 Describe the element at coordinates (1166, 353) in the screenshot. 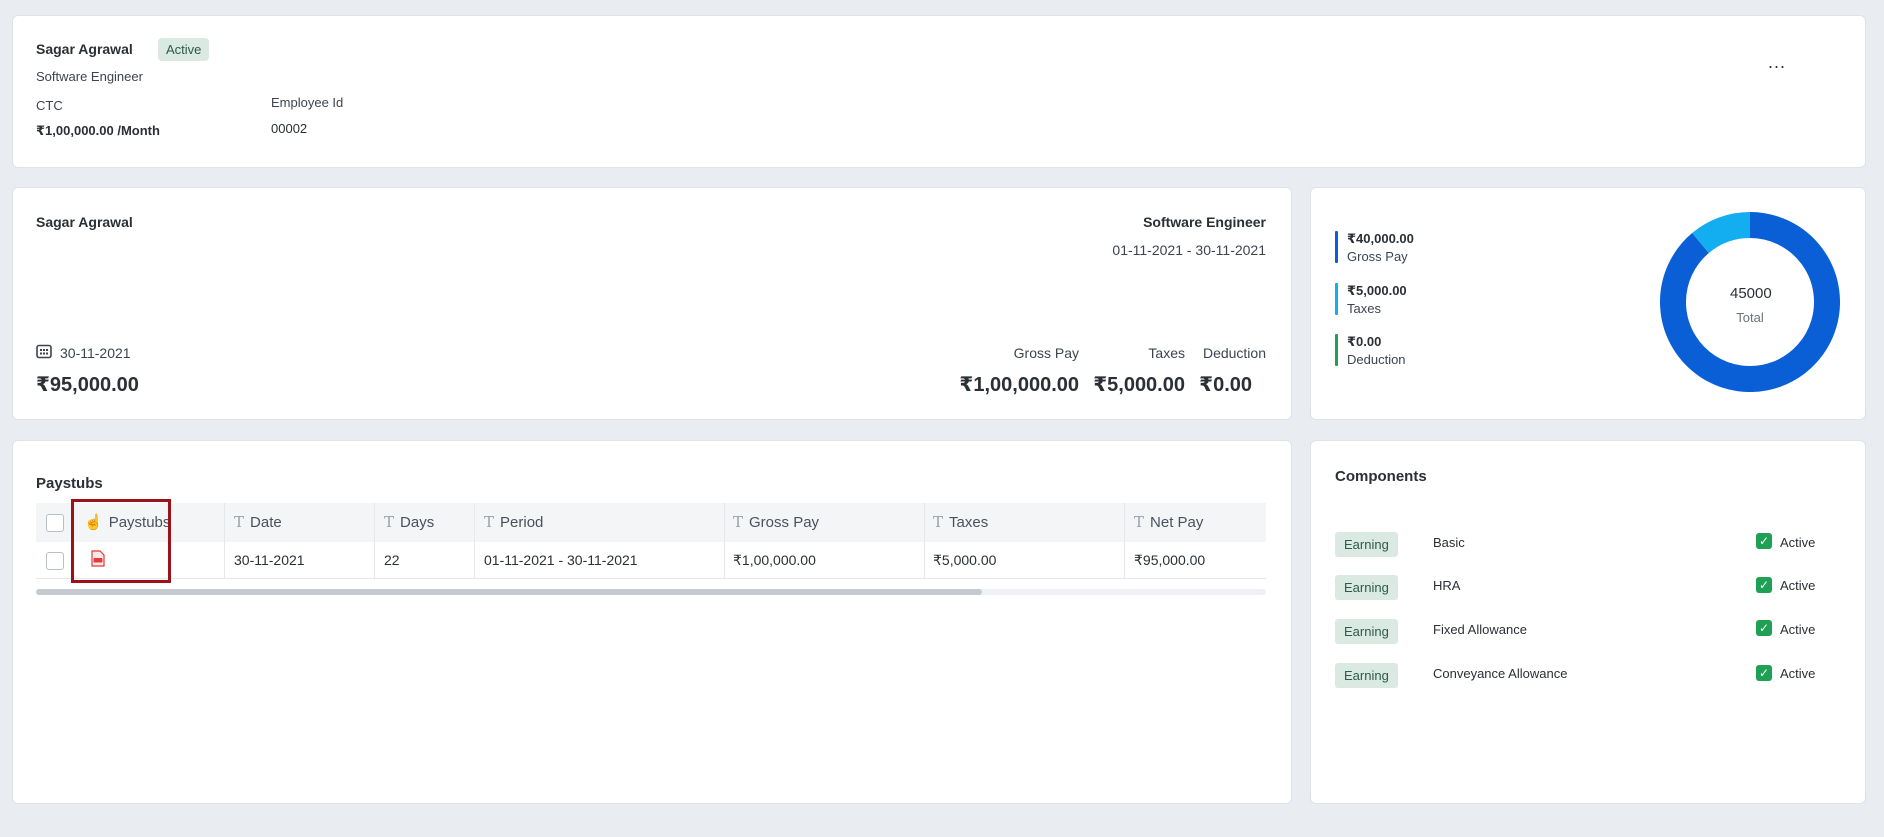

I see `taxes-label: Taxes` at that location.